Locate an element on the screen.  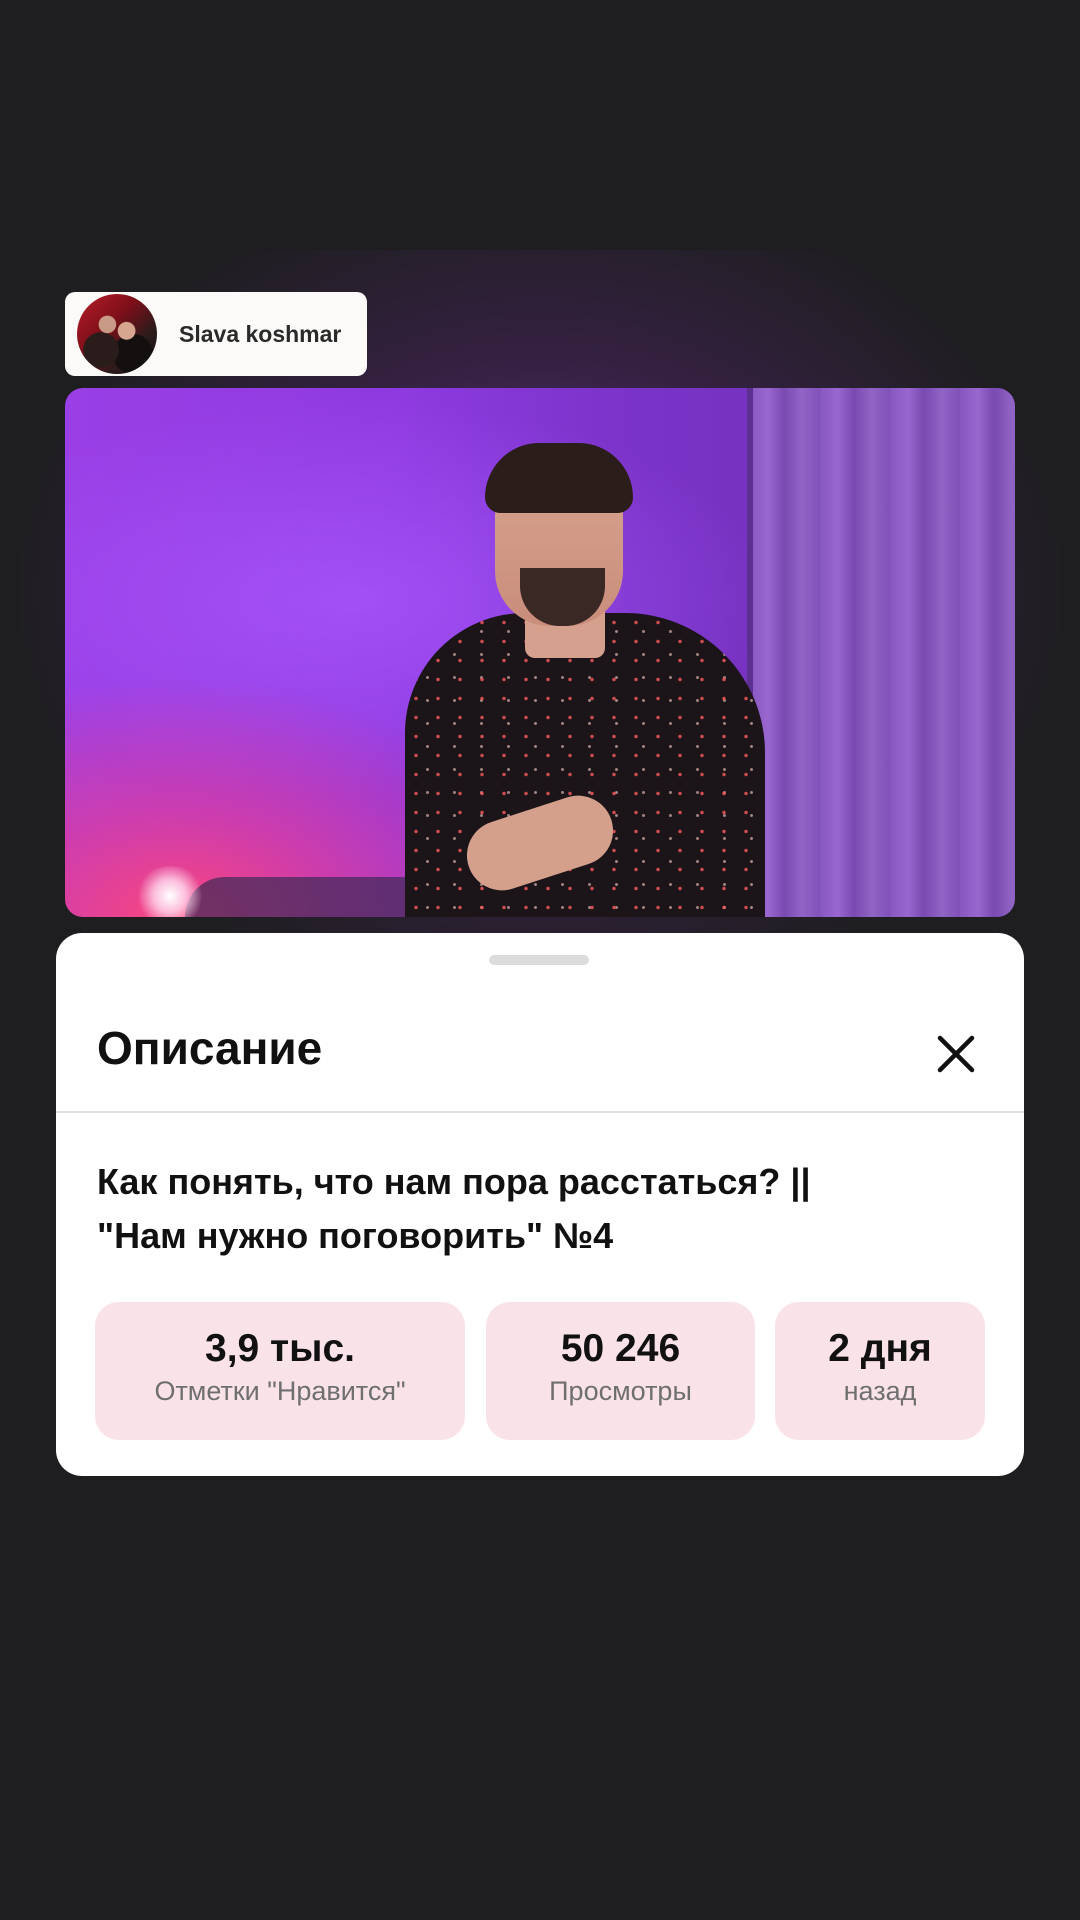
channel-chip: Slava koshmar is located at coordinates (216, 334).